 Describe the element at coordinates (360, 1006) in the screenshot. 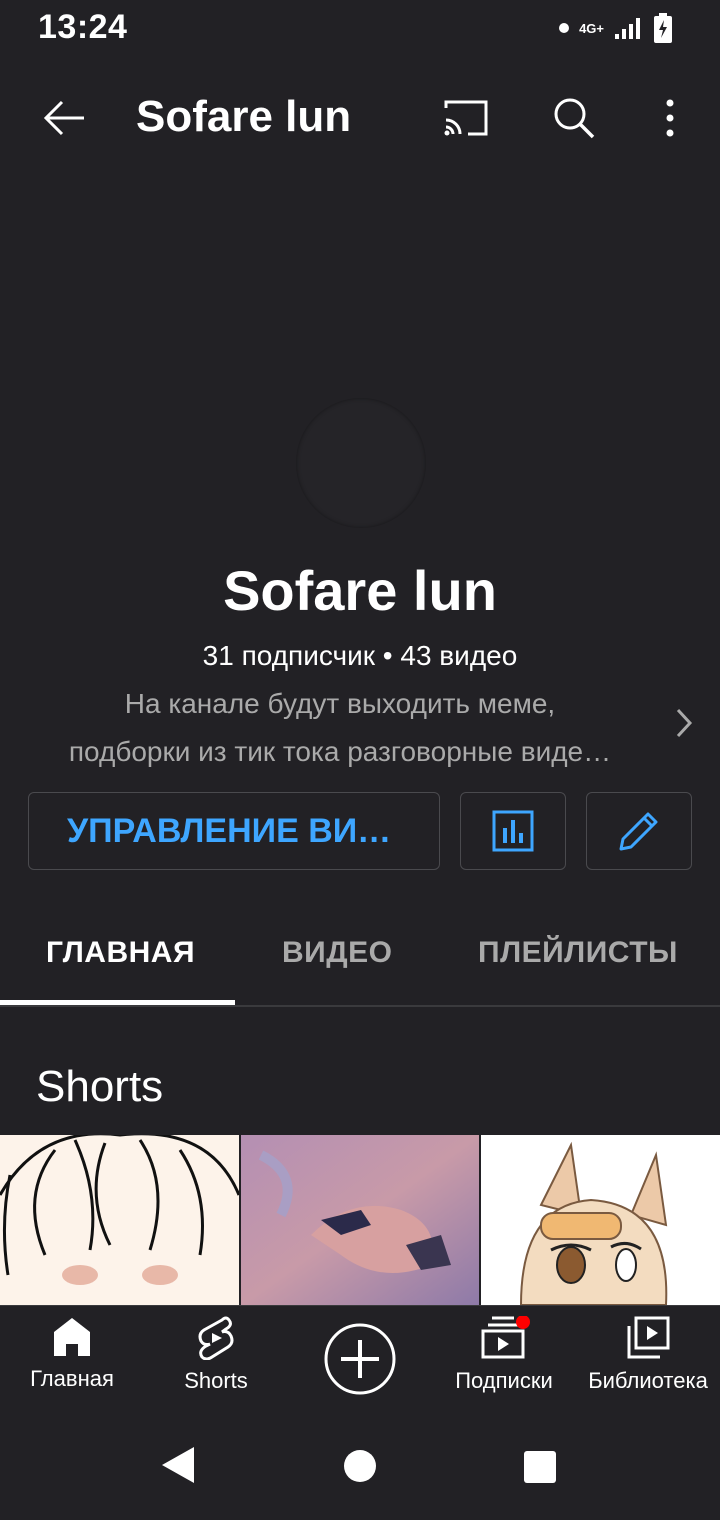

I see `tabs-divider` at that location.